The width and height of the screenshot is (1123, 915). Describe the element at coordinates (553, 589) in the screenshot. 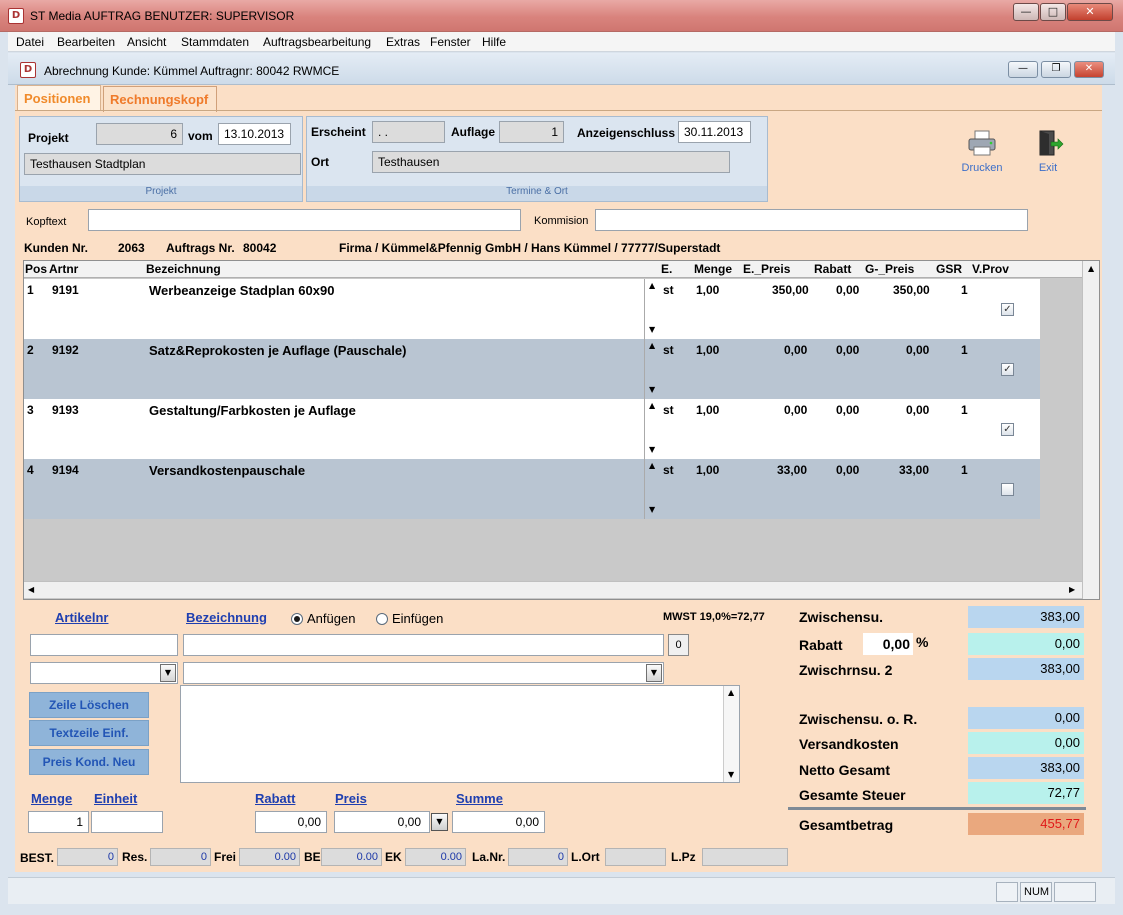

I see `grid-horizontal-scrollbar: ◀ ▶` at that location.